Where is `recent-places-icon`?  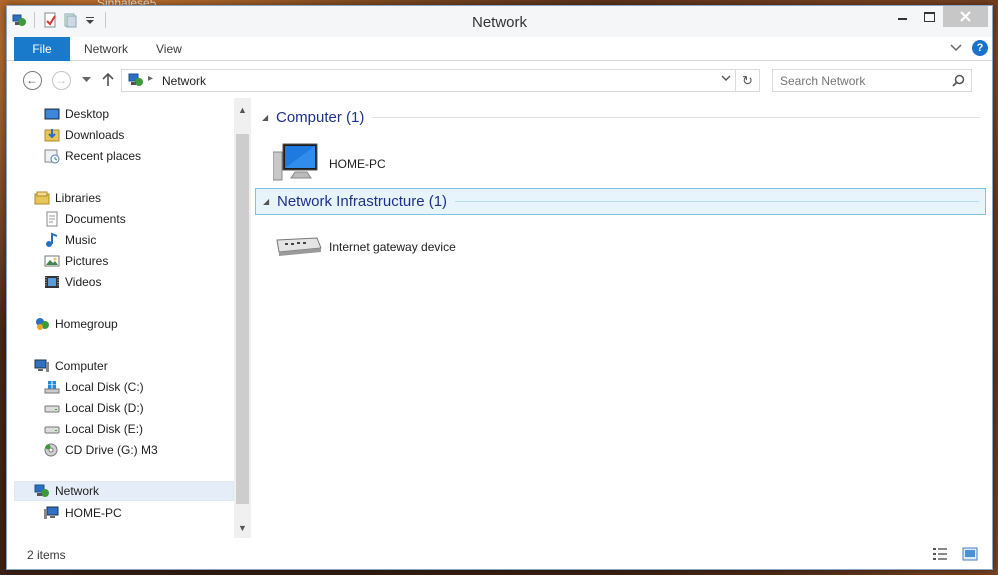 recent-places-icon is located at coordinates (52, 156).